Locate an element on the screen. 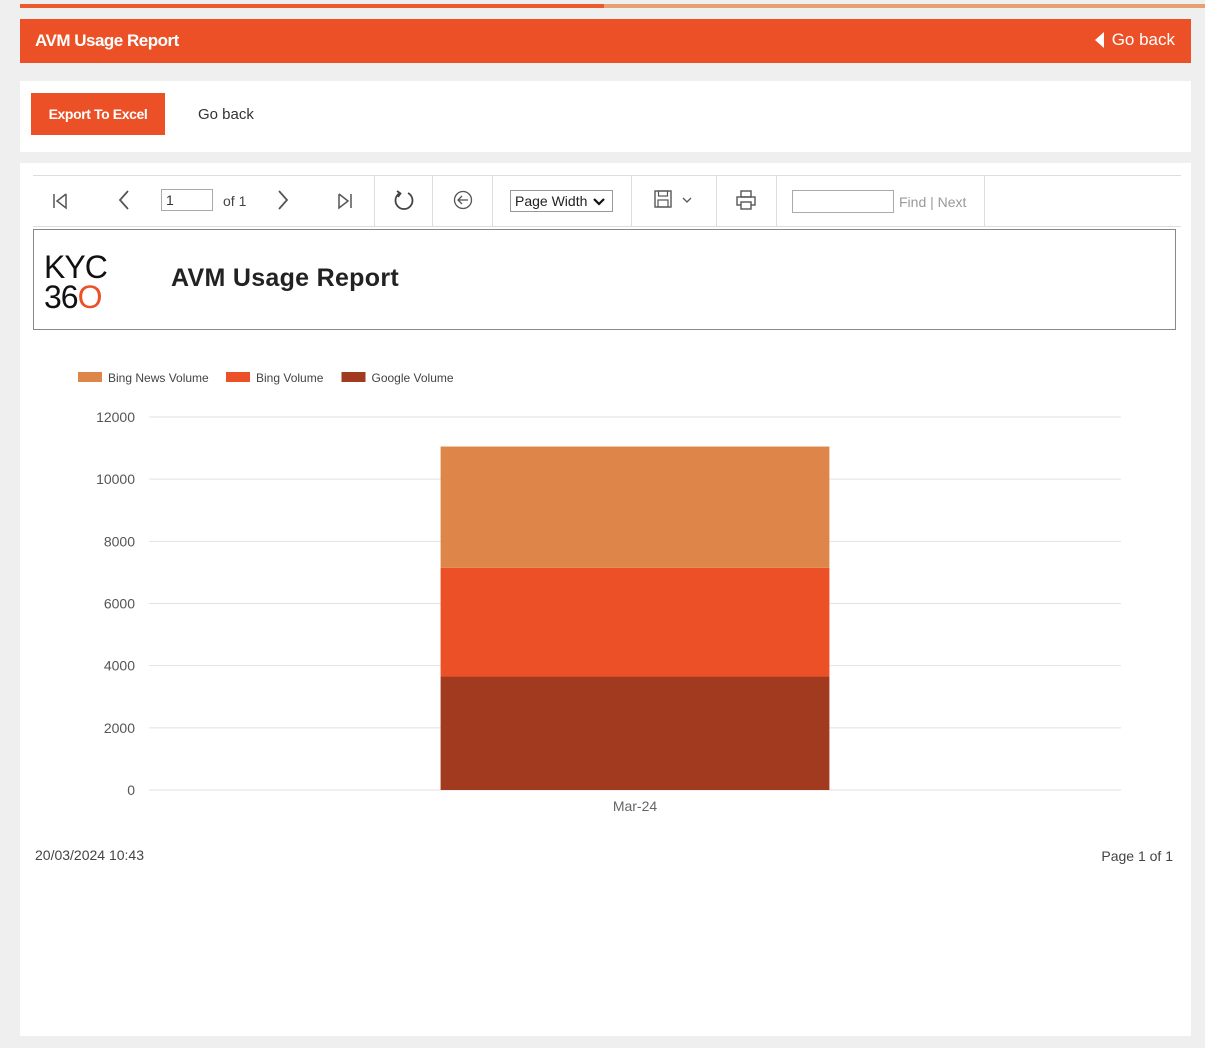 This screenshot has width=1205, height=1048. report-generated-timestamp: 20/03/2024 10:43 is located at coordinates (89, 855).